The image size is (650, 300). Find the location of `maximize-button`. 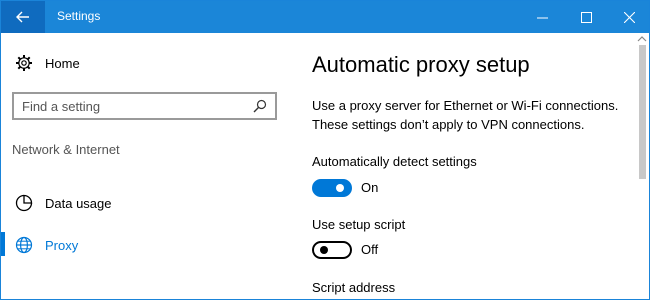

maximize-button is located at coordinates (586, 17).